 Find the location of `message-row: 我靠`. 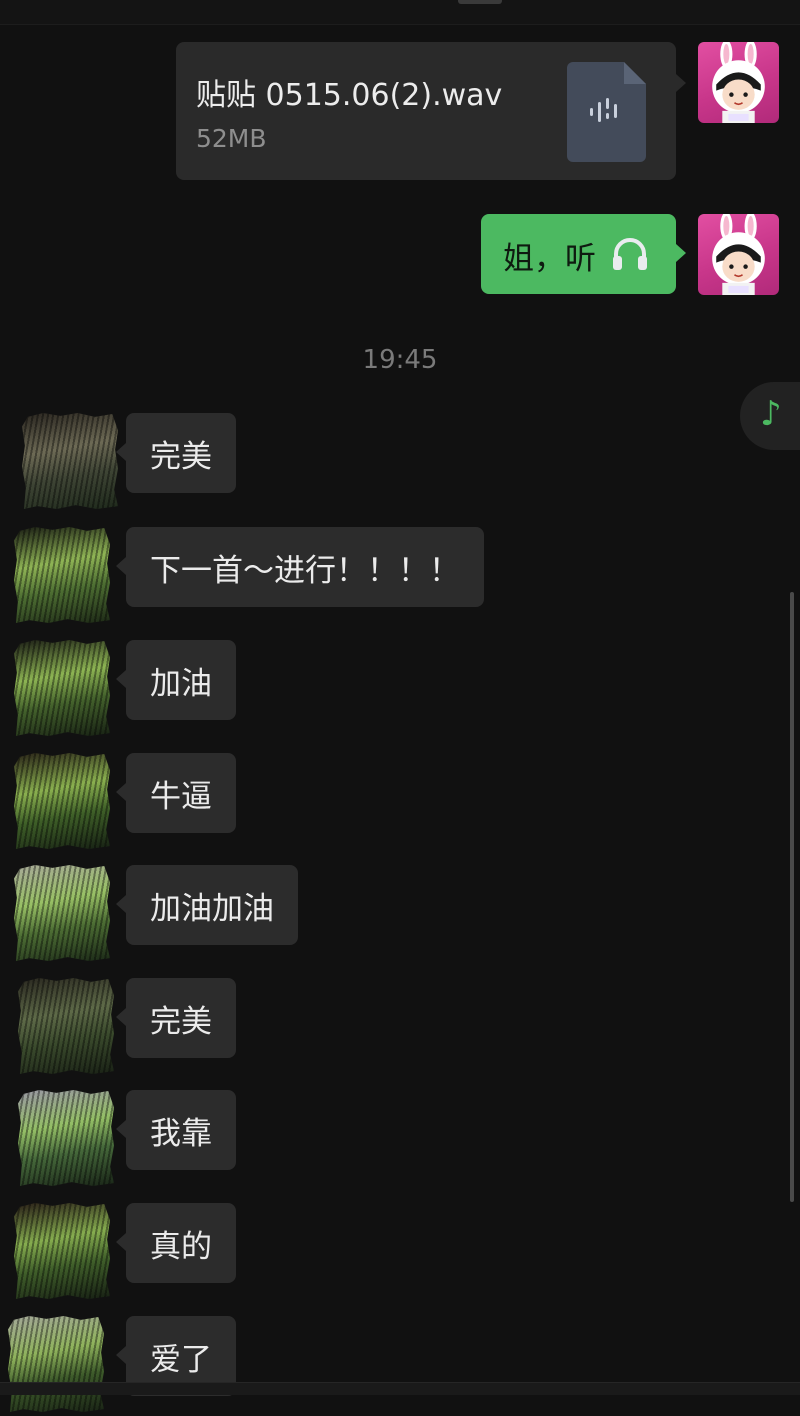

message-row: 我靠 is located at coordinates (400, 1140).